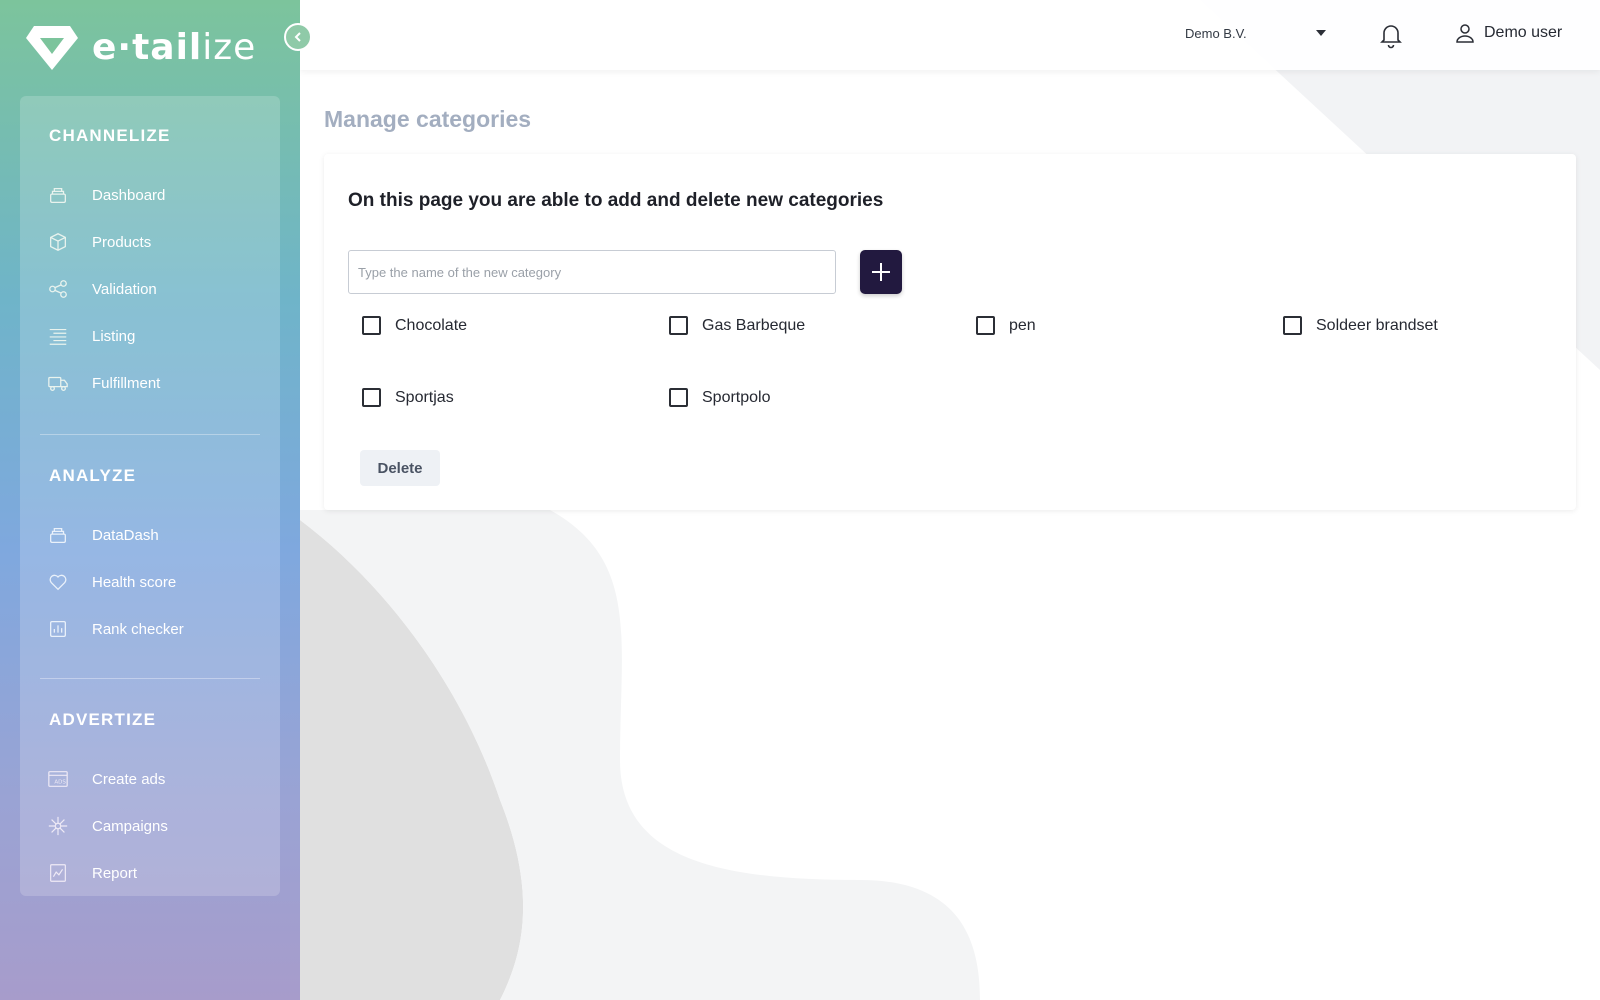 Image resolution: width=1600 pixels, height=1000 pixels. I want to click on sidebar-item-dashboard: Dashboard, so click(156, 195).